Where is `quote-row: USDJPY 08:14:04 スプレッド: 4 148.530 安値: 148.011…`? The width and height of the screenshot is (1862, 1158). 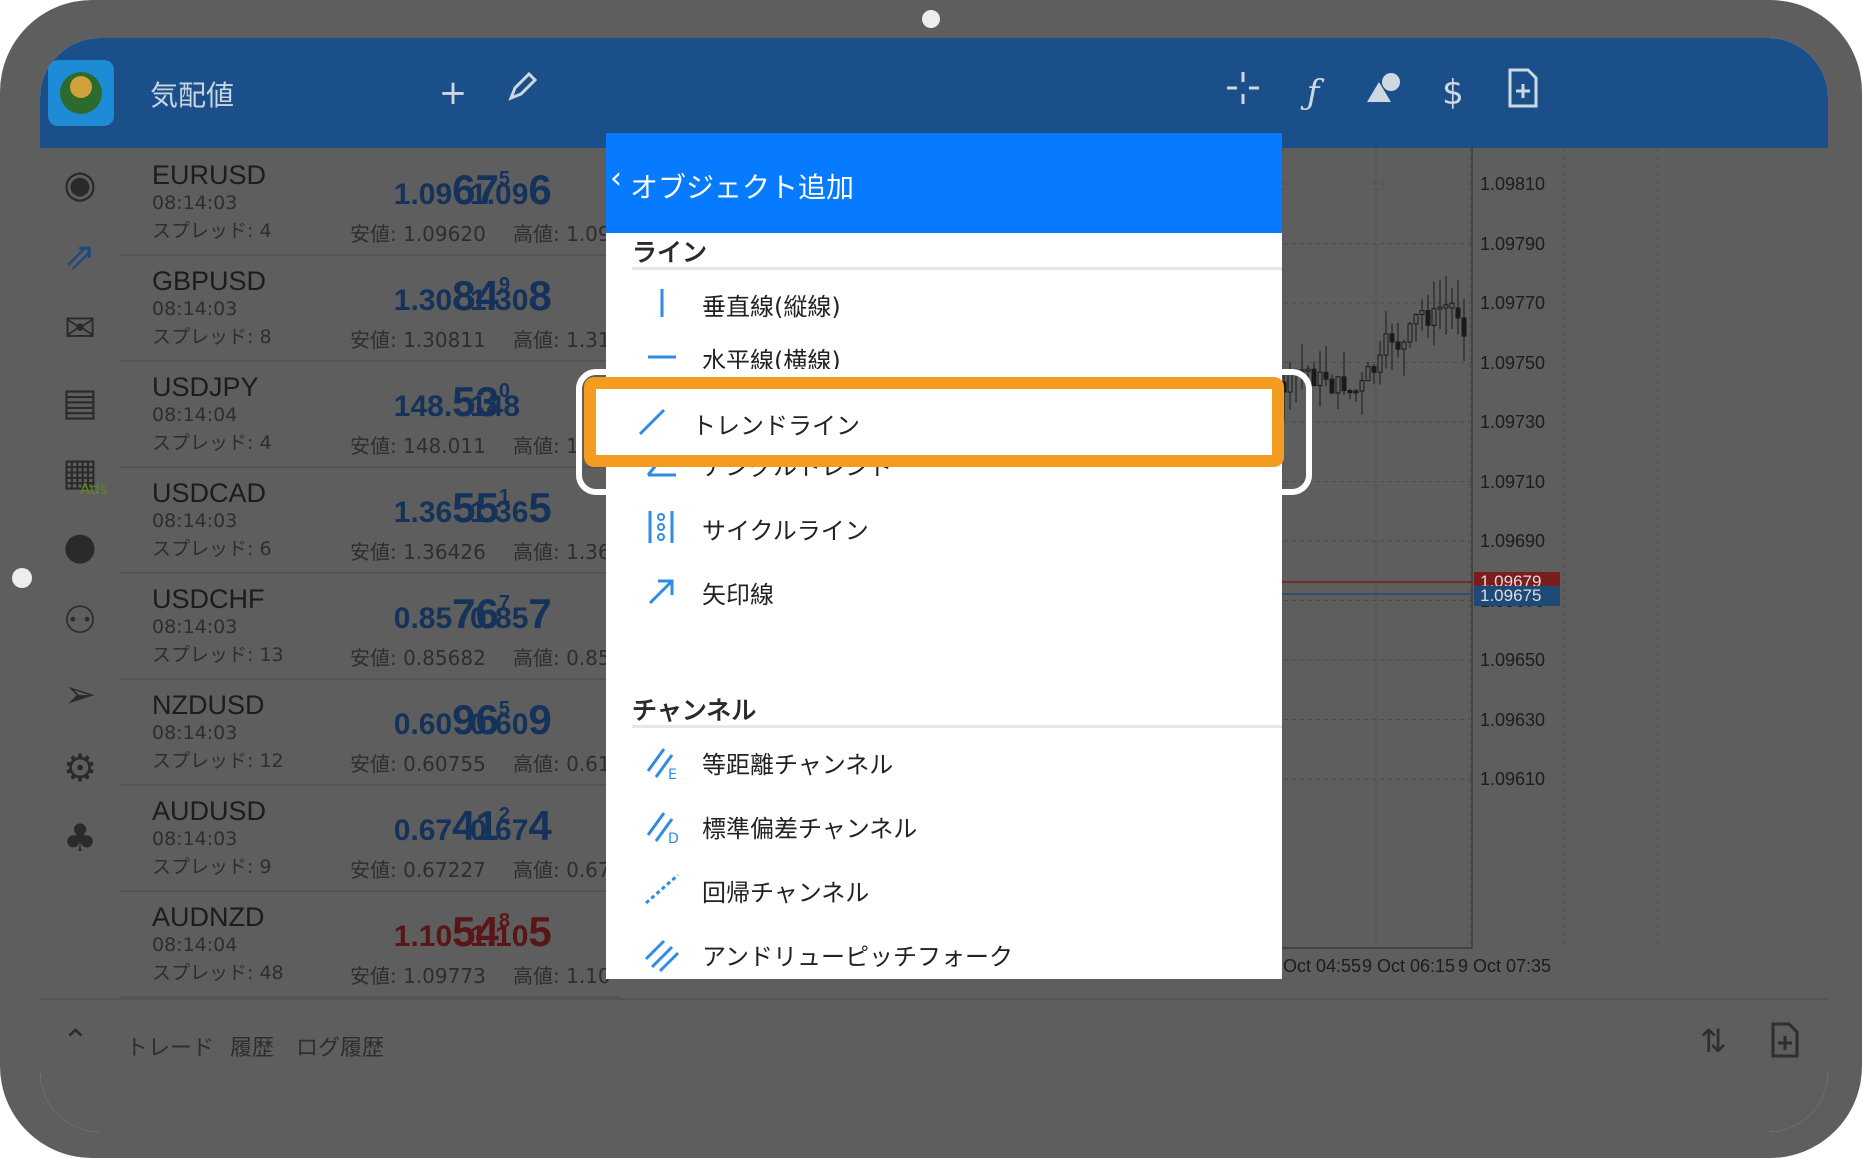 quote-row: USDJPY 08:14:04 スプレッド: 4 148.530 安値: 148.011… is located at coordinates (370, 414).